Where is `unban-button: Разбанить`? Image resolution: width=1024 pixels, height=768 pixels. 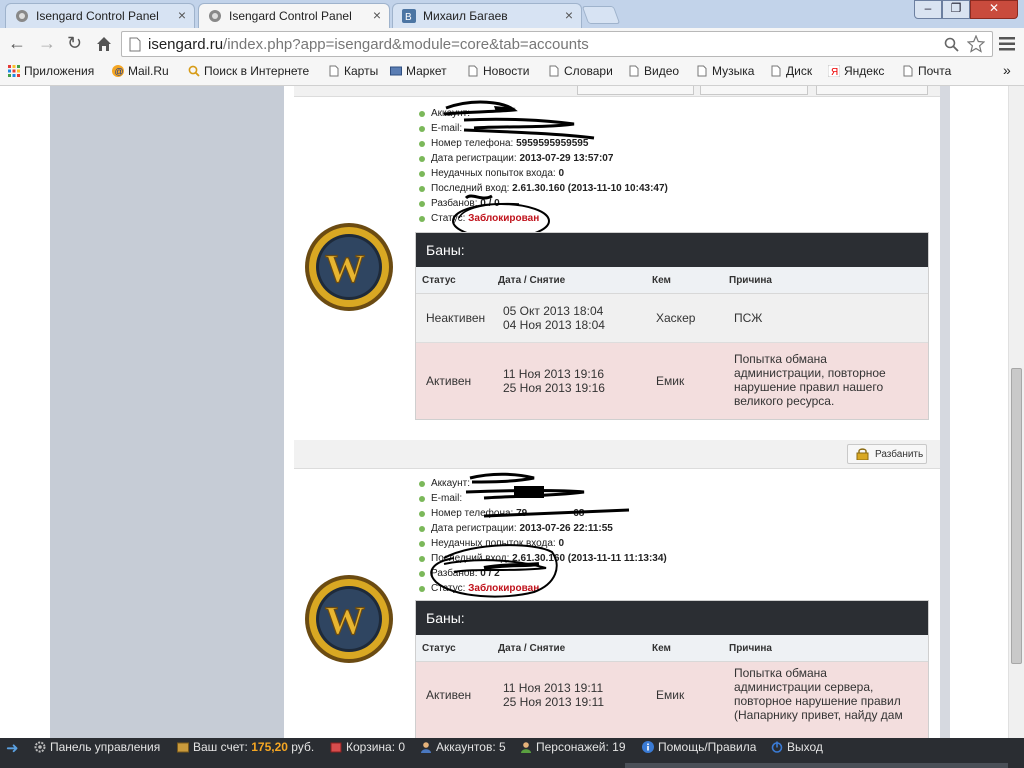 unban-button: Разбанить is located at coordinates (887, 454).